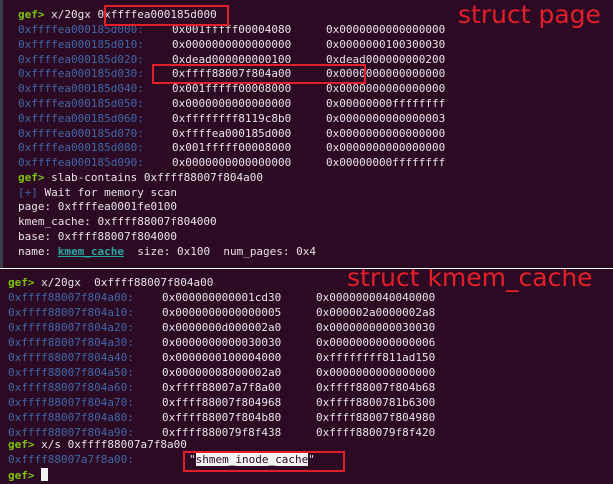 This screenshot has width=613, height=484. Describe the element at coordinates (71, 417) in the screenshot. I see `address: 0xffff88007f804a80:` at that location.